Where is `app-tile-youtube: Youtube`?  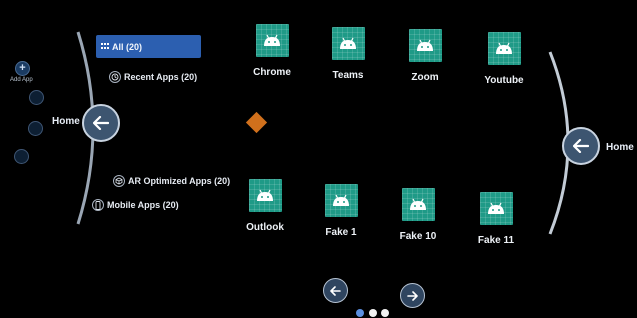
app-tile-youtube: Youtube is located at coordinates (504, 59).